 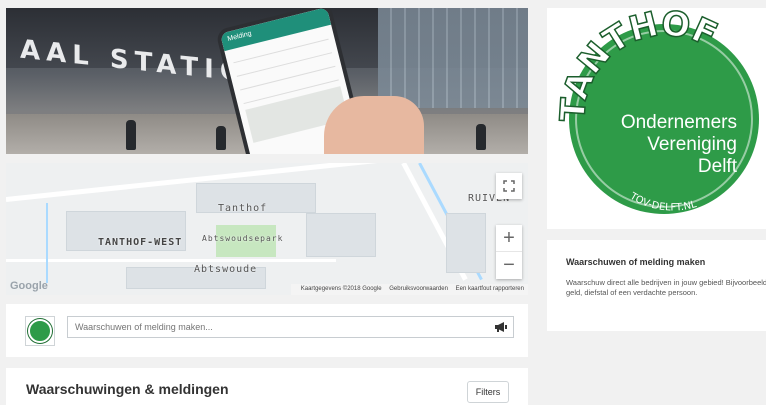 What do you see at coordinates (171, 260) in the screenshot?
I see `map-road` at bounding box center [171, 260].